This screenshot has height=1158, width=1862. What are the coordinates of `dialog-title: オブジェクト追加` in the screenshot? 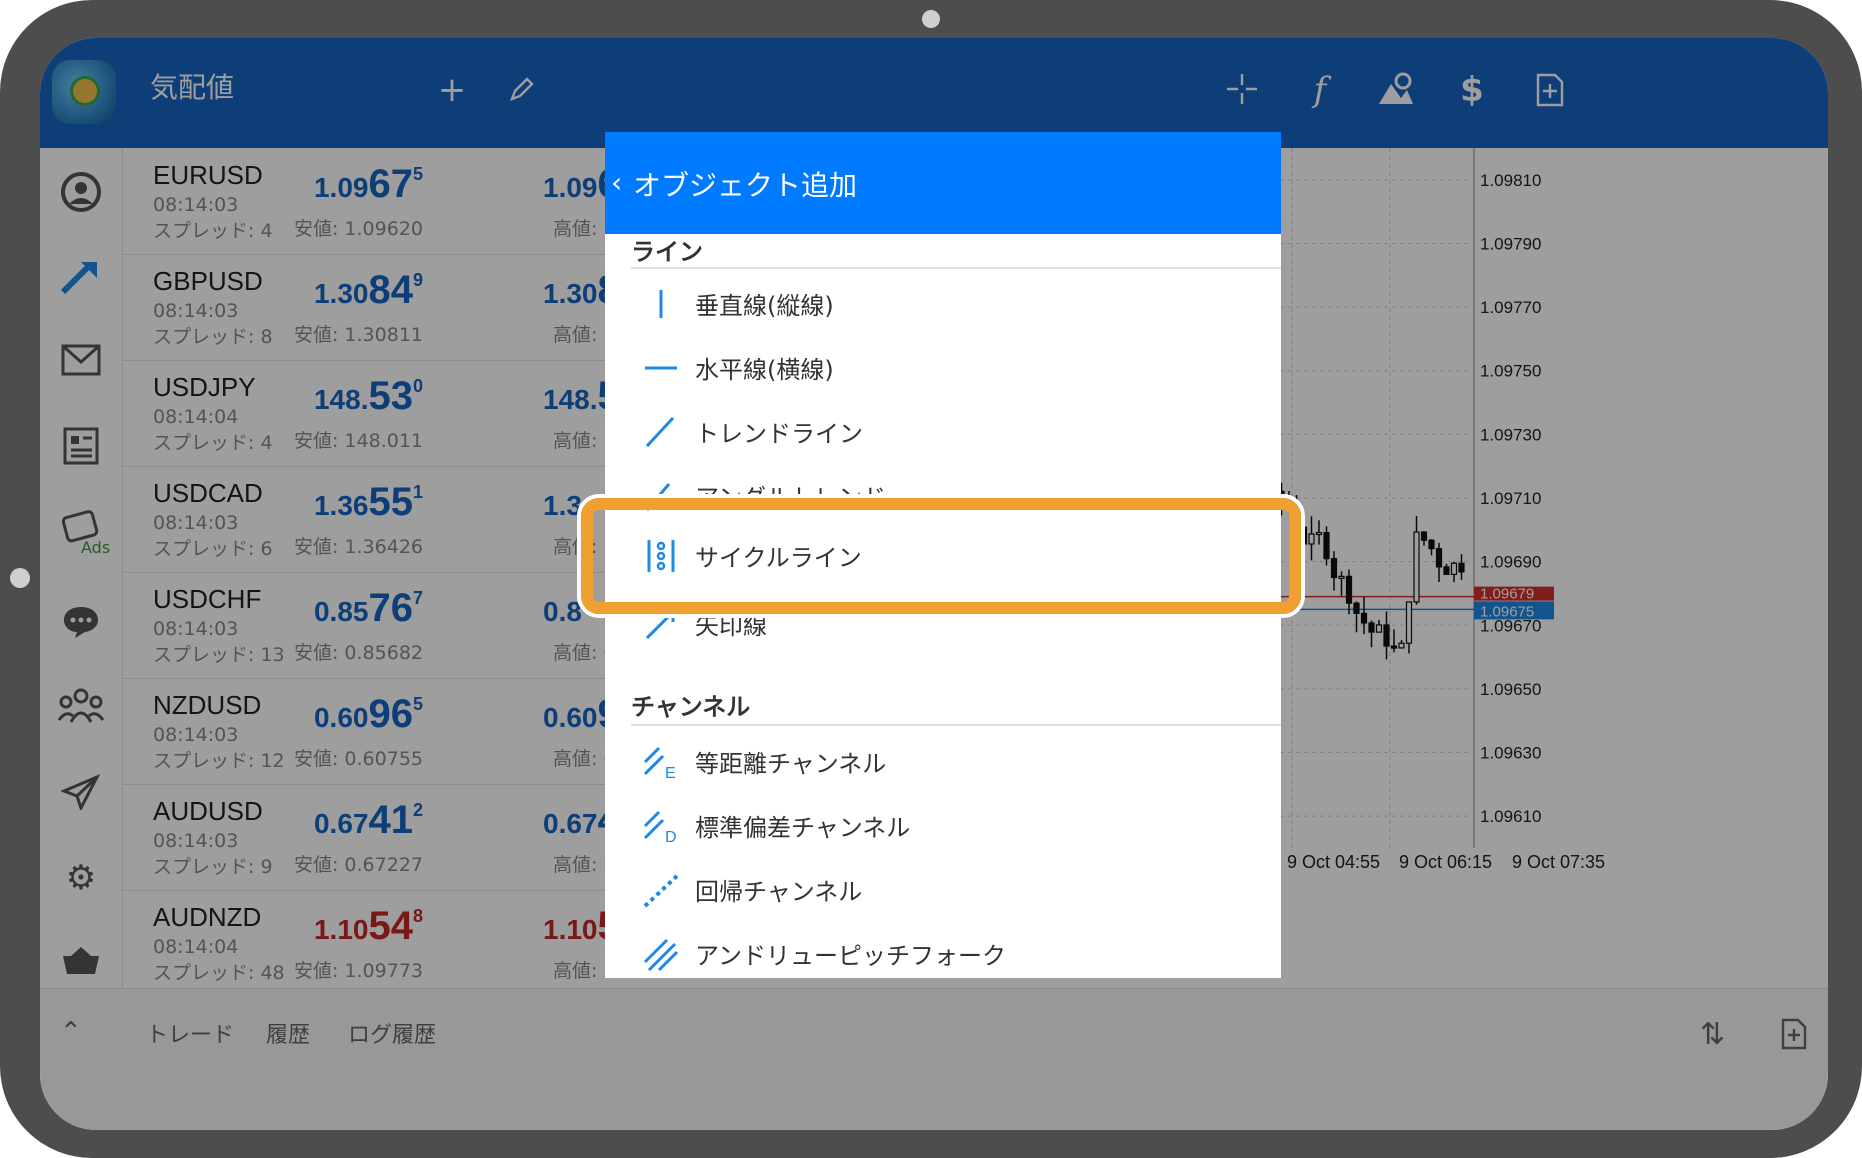 It's located at (745, 185).